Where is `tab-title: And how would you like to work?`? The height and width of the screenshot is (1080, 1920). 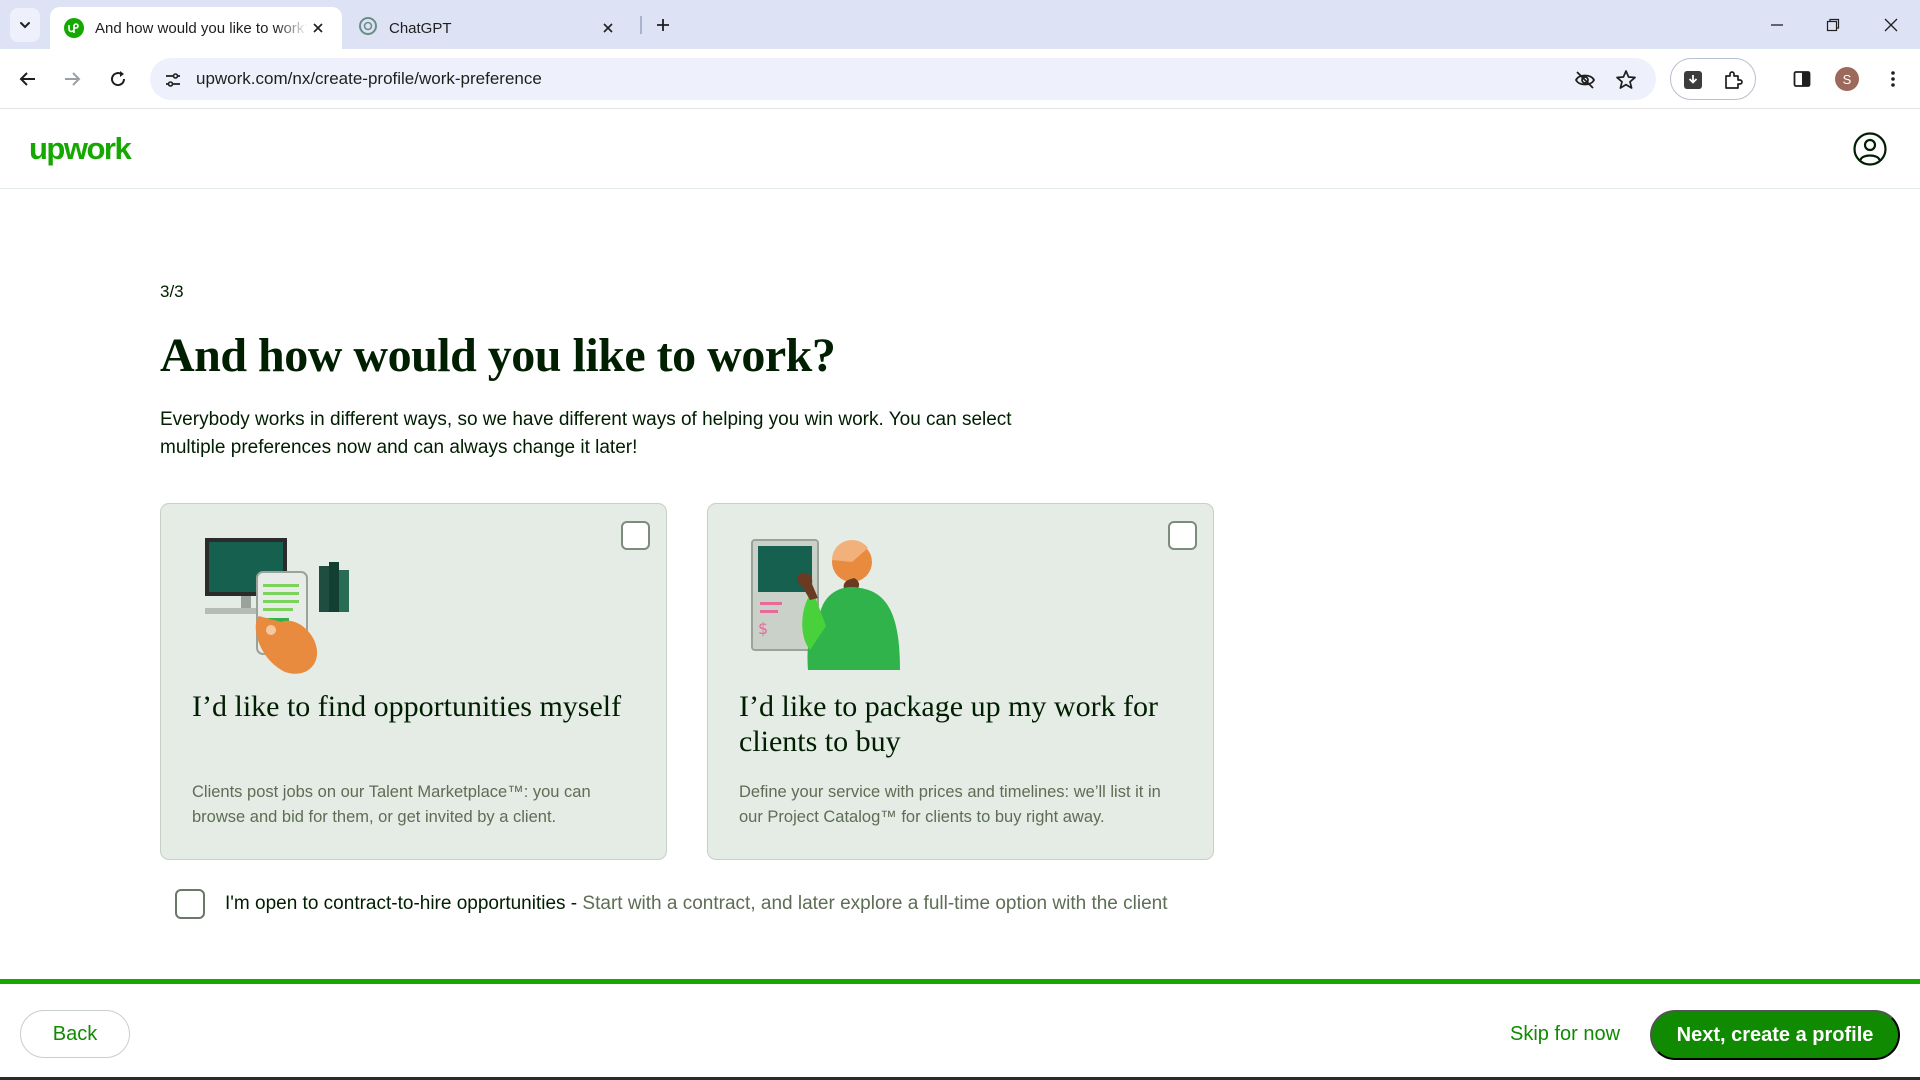
tab-title: And how would you like to work? is located at coordinates (201, 28).